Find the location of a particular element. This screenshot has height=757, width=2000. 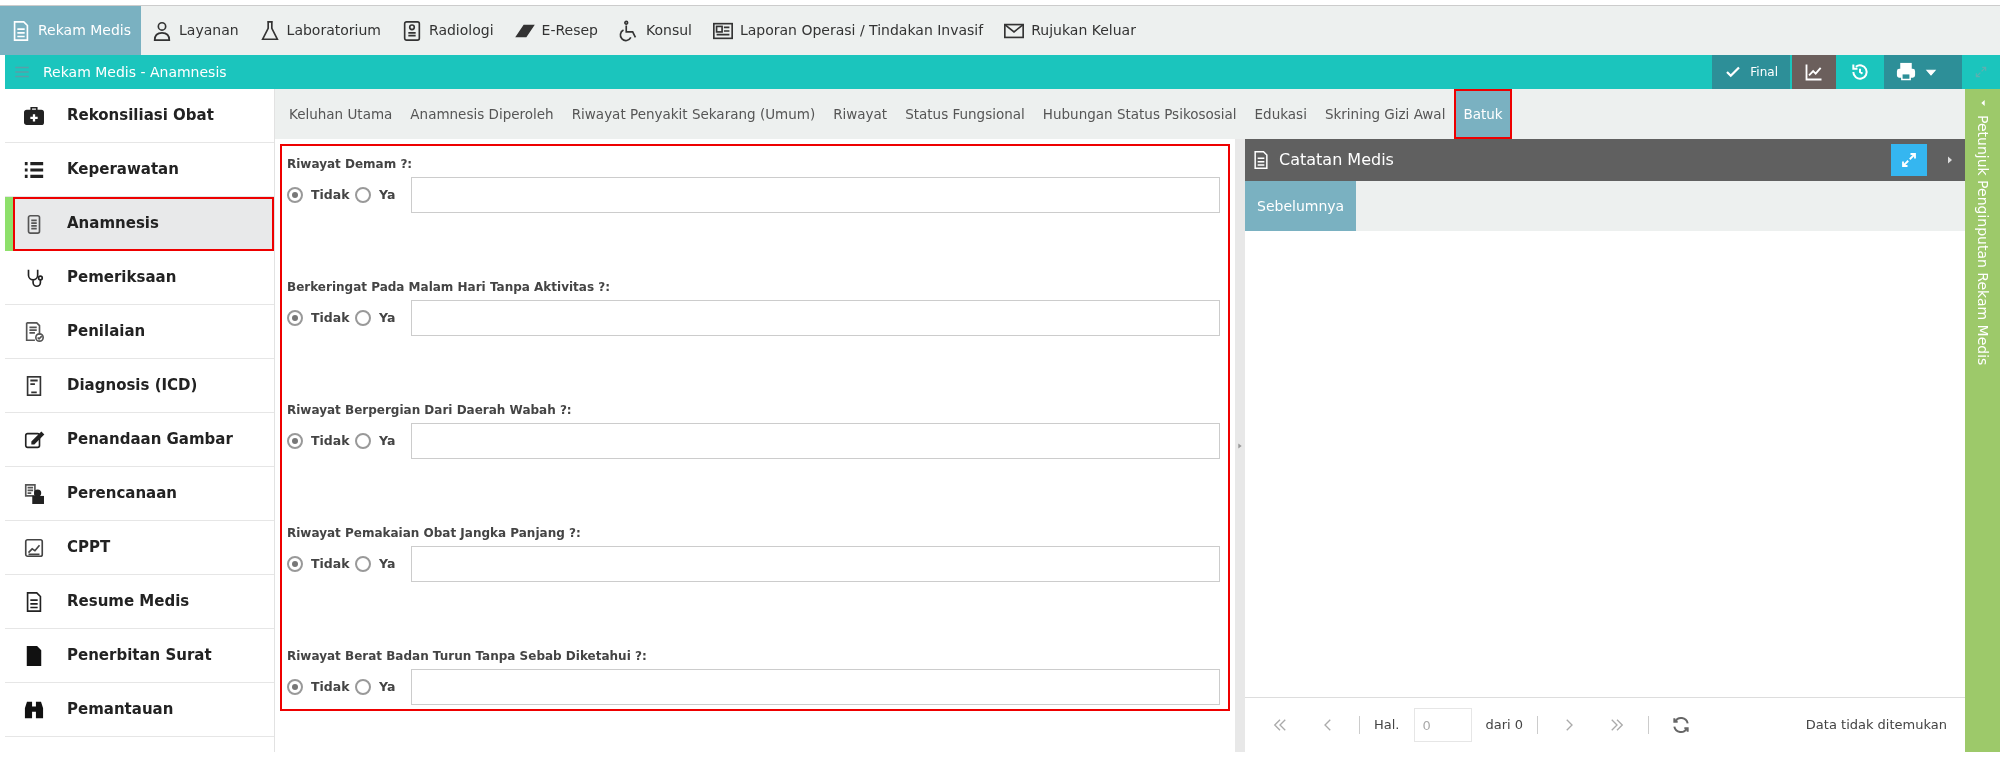

medkit-icon is located at coordinates (34, 115).